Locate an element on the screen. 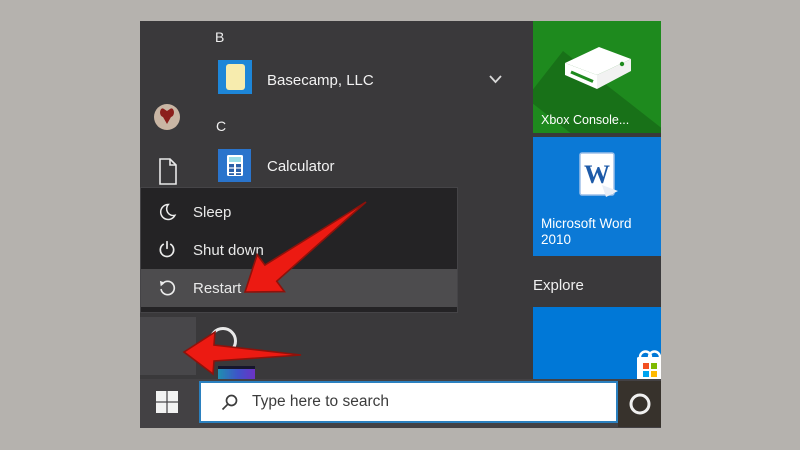  power-icon is located at coordinates (168, 250).